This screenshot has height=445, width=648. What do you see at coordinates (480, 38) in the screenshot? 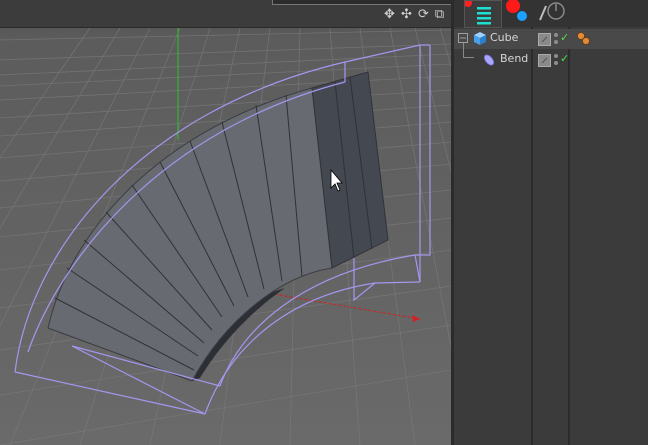
I see `cube-icon` at bounding box center [480, 38].